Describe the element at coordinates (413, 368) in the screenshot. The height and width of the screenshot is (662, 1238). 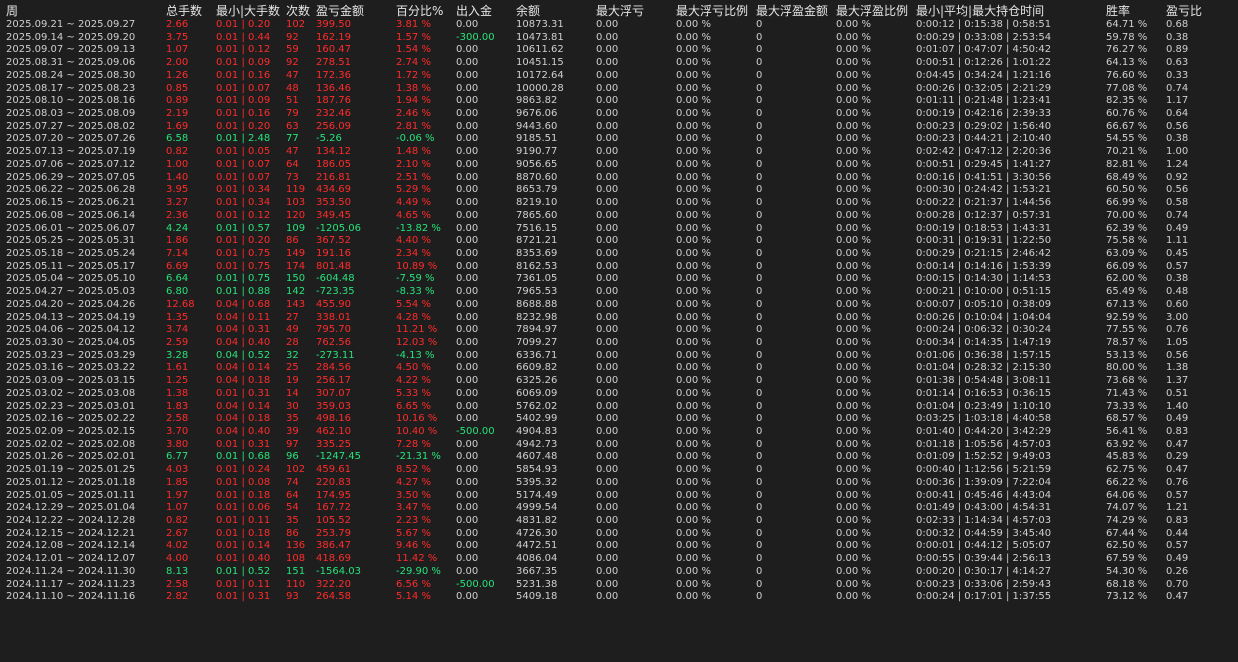
I see `col-percent-cell: 4.50 %` at that location.